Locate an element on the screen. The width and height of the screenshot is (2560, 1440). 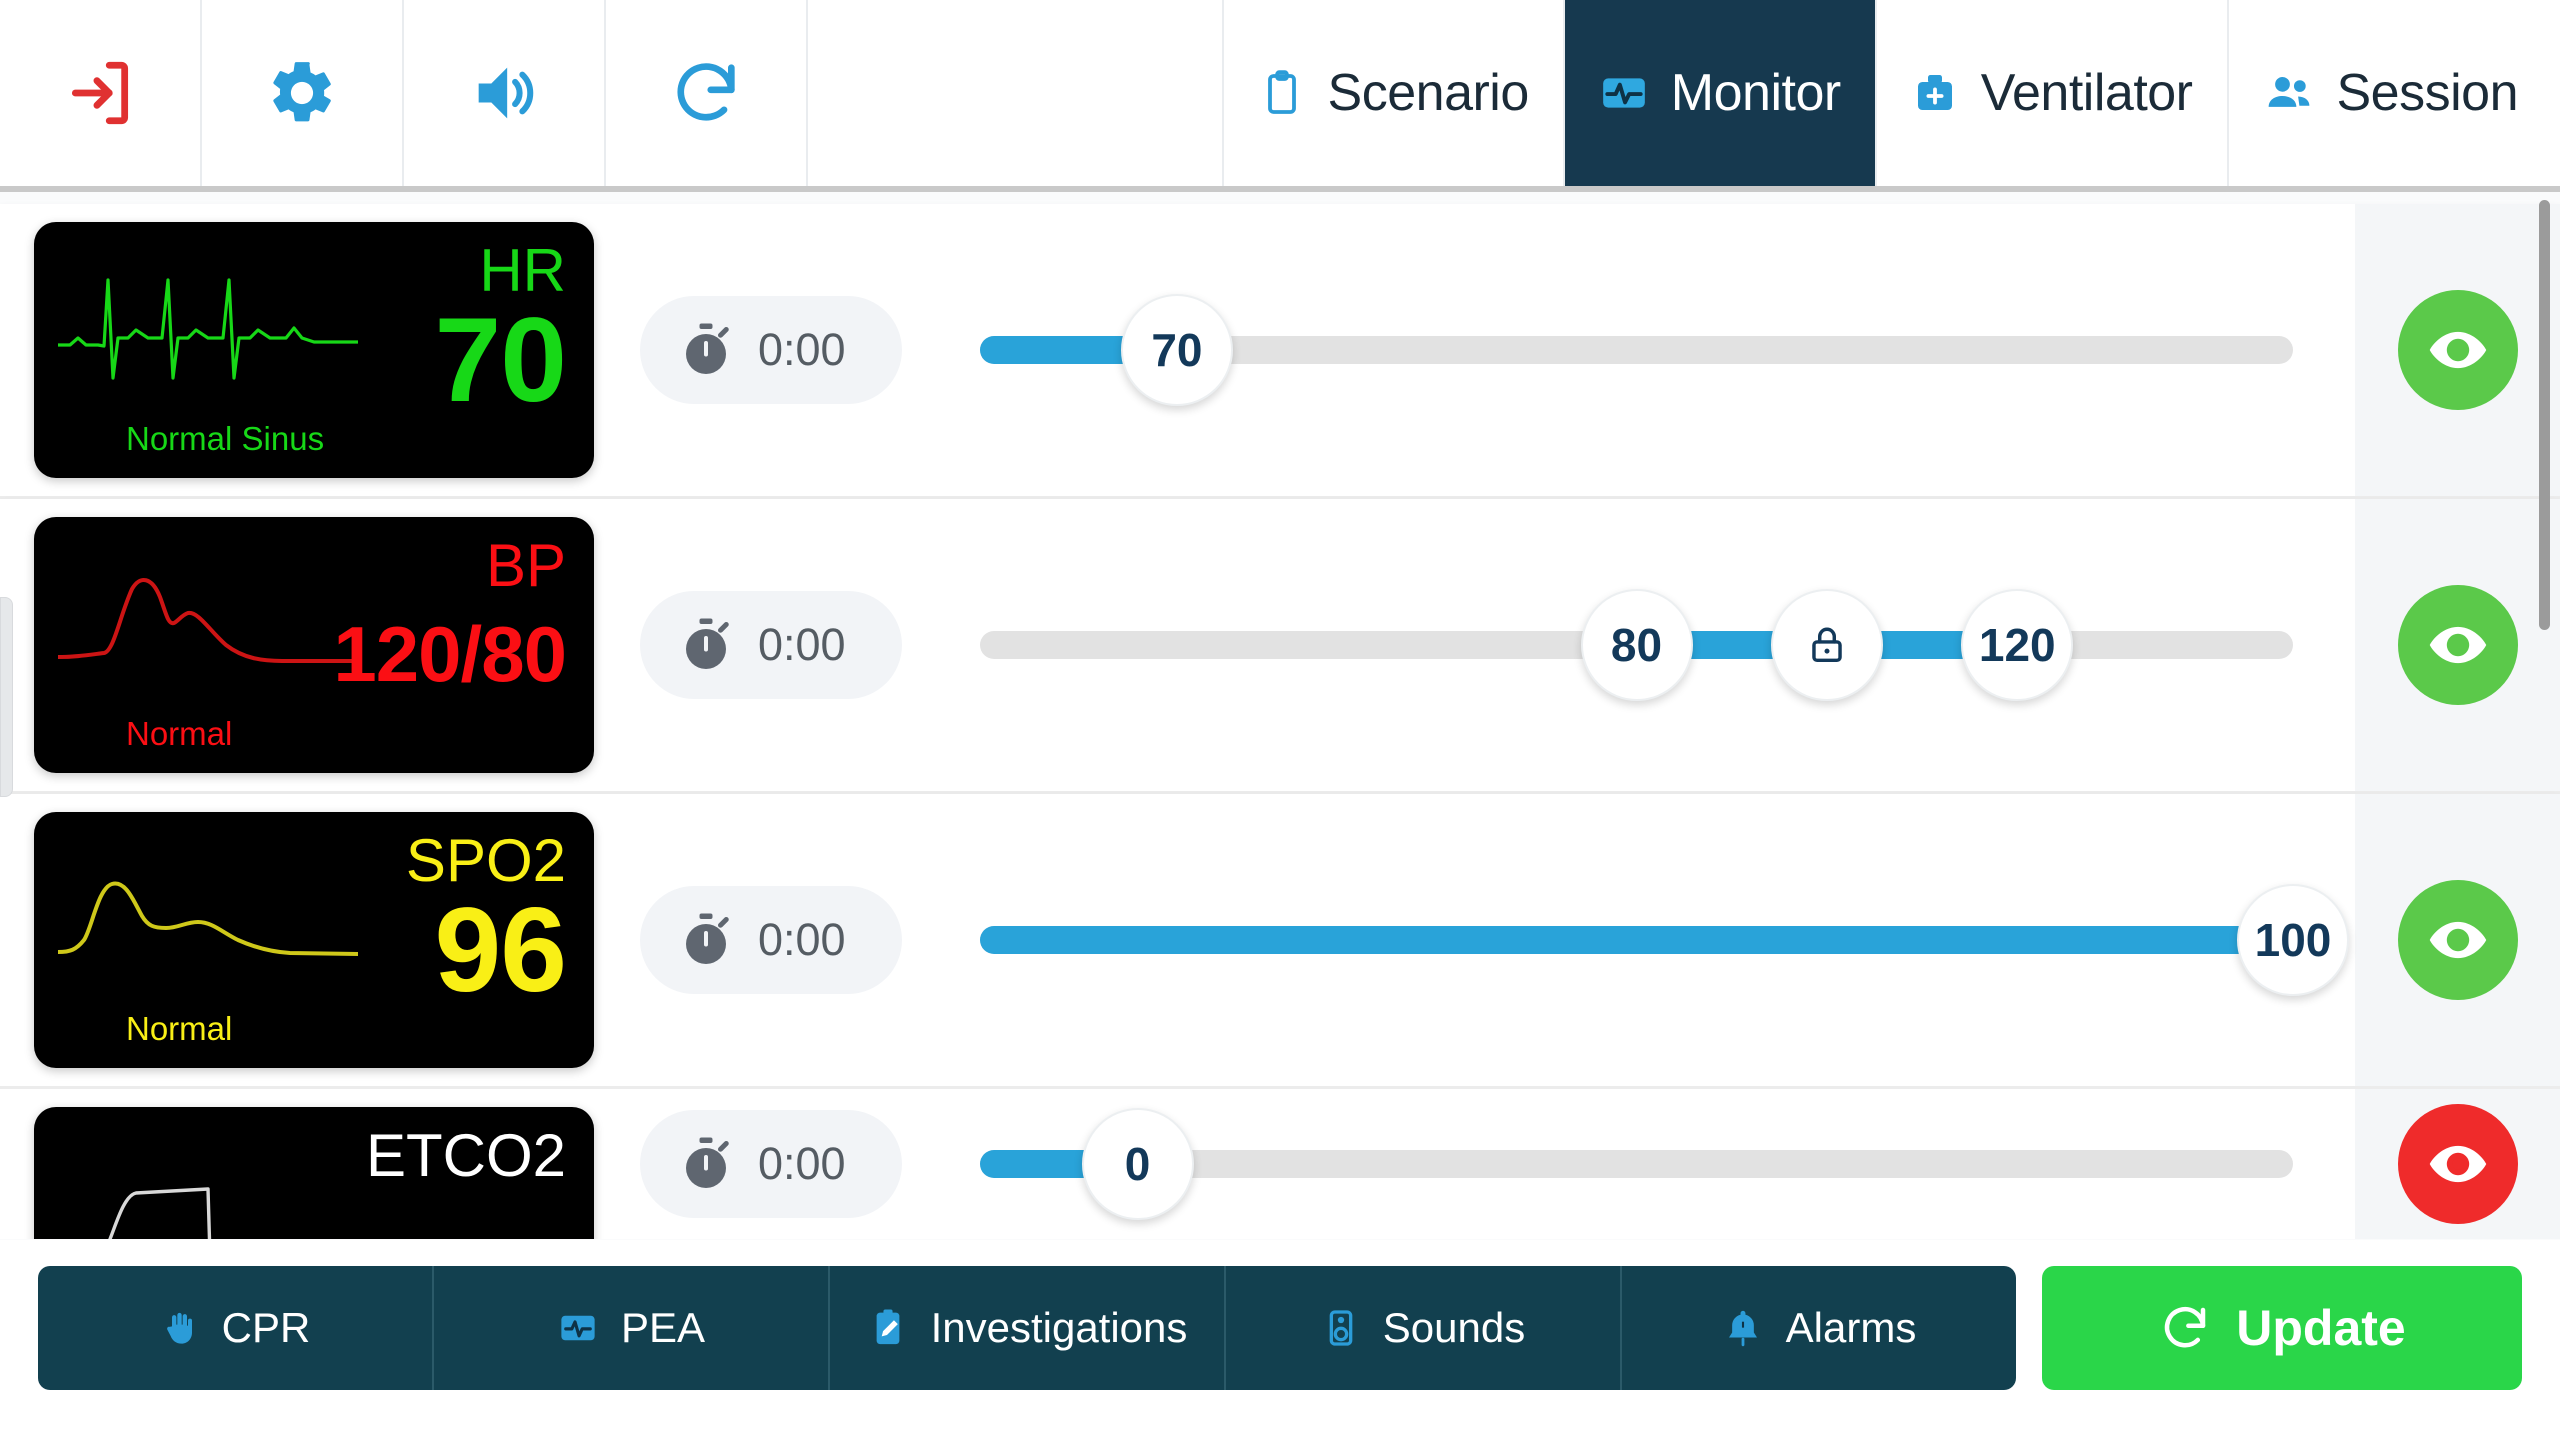
vital-card-bp: Normal BP 120/80 is located at coordinates (314, 645).